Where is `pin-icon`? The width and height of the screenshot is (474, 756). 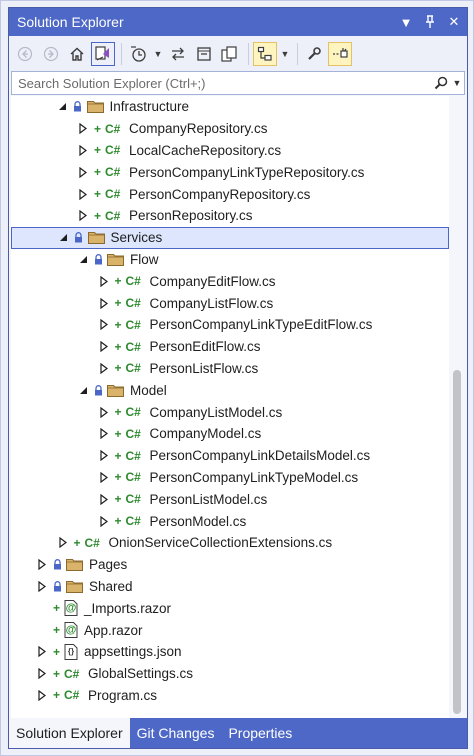
pin-icon is located at coordinates (430, 22).